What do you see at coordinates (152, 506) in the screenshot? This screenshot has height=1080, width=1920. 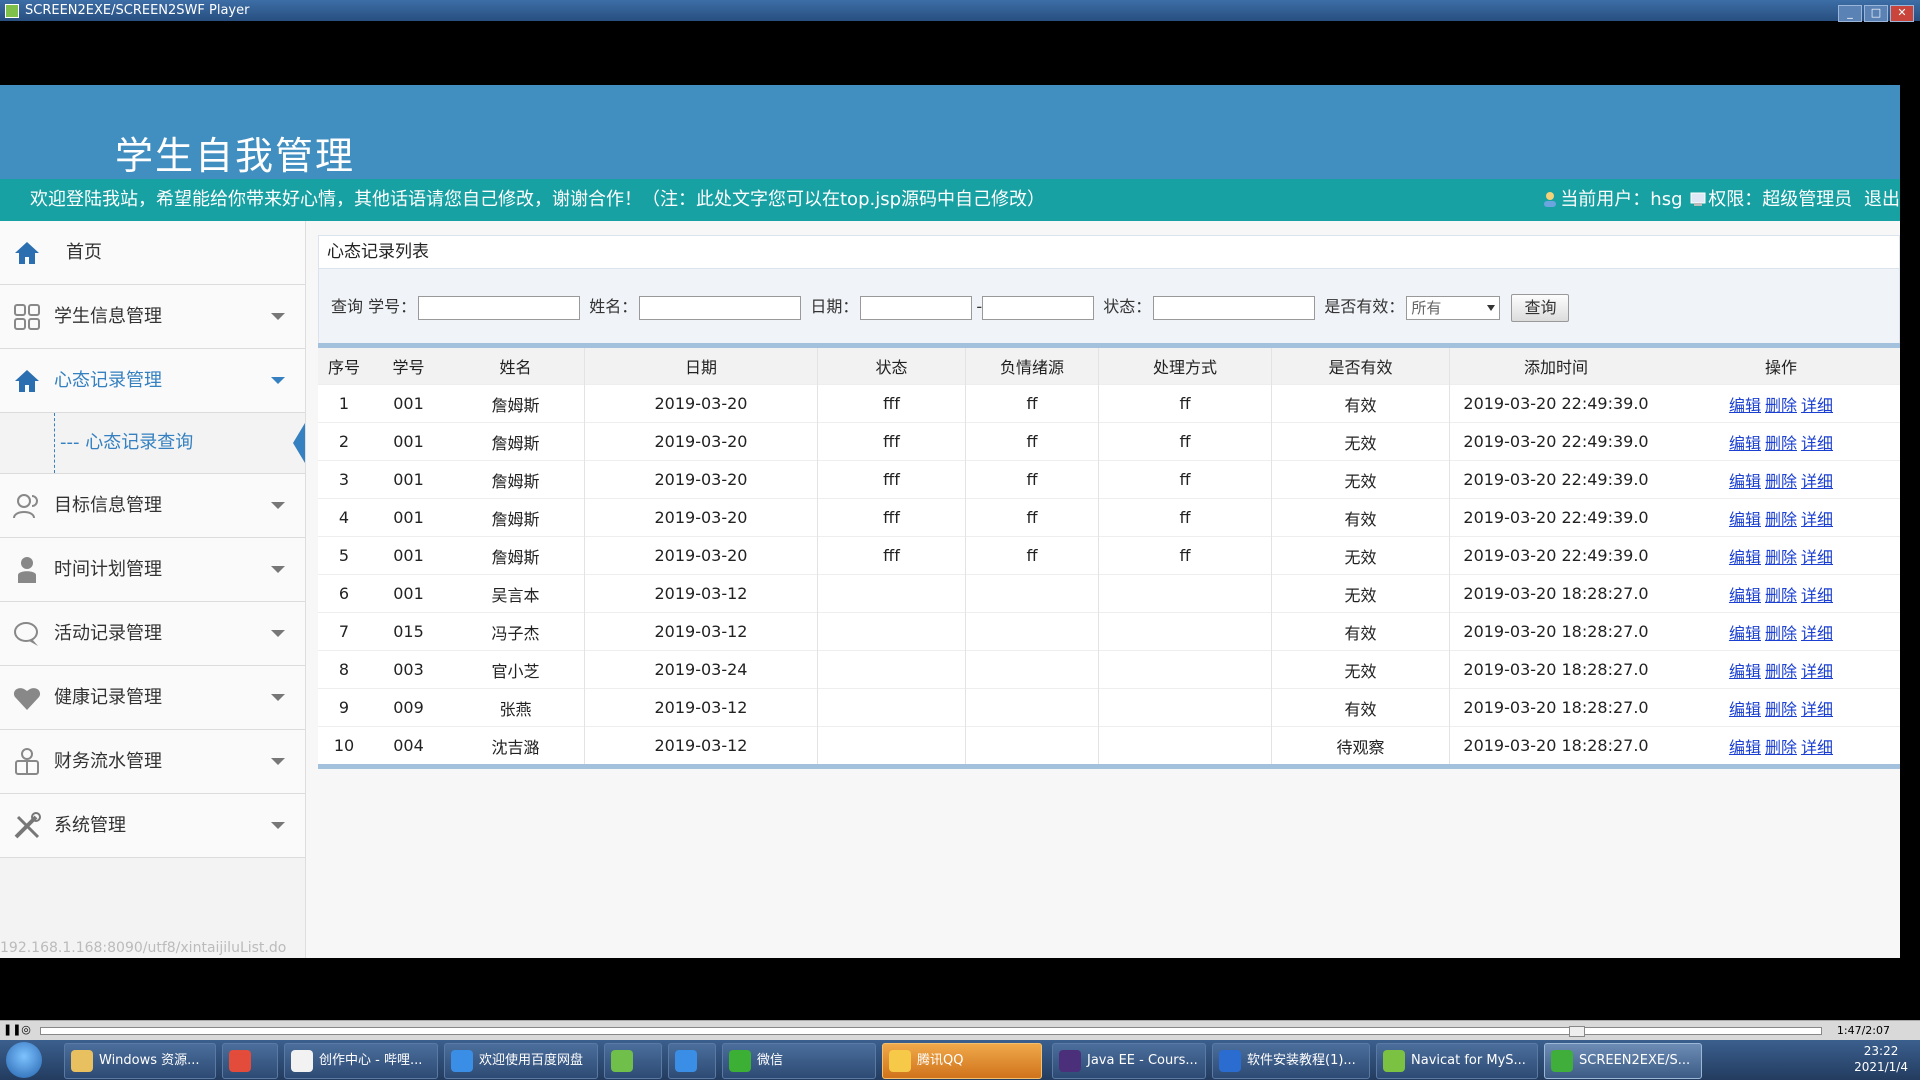 I see `sidebar-item-goals: 目标信息管理` at bounding box center [152, 506].